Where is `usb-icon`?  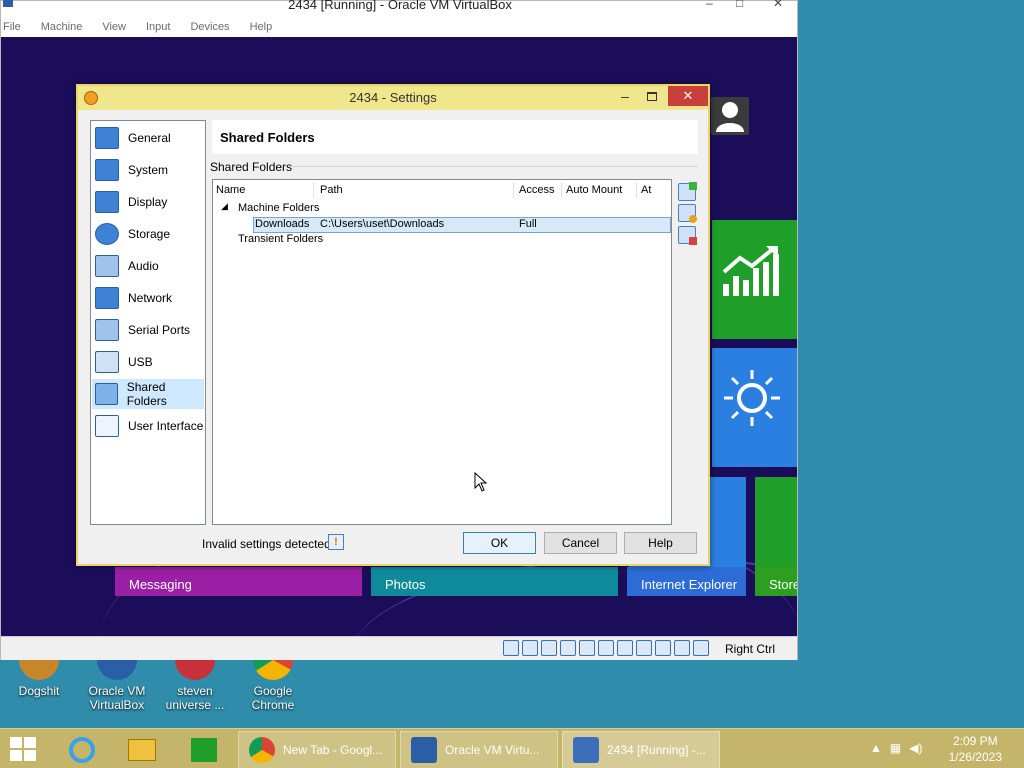 usb-icon is located at coordinates (107, 362).